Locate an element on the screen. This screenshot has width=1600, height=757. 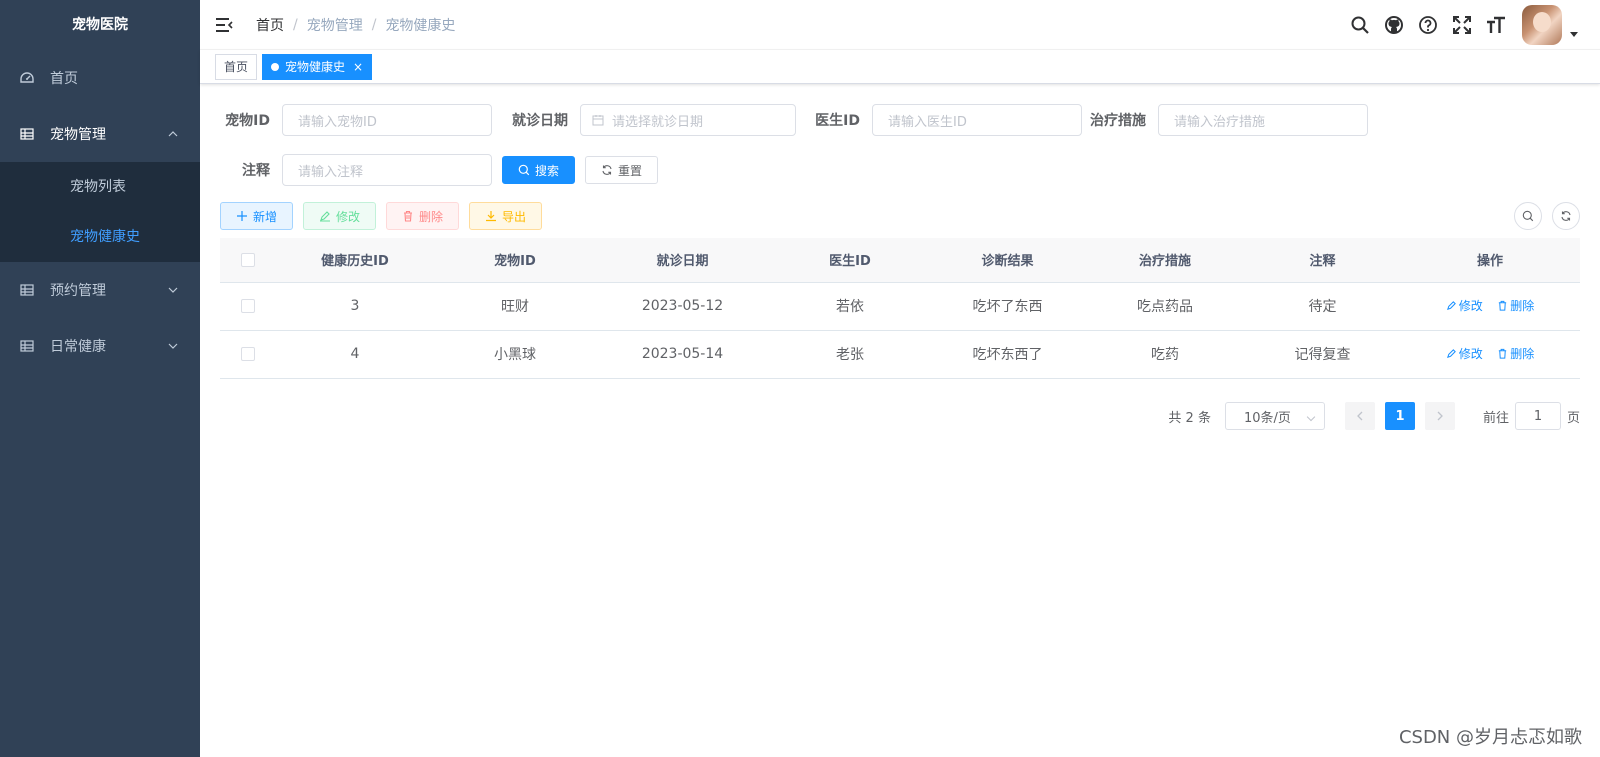
visit-date-picker: 请选择就诊日期 is located at coordinates (688, 120).